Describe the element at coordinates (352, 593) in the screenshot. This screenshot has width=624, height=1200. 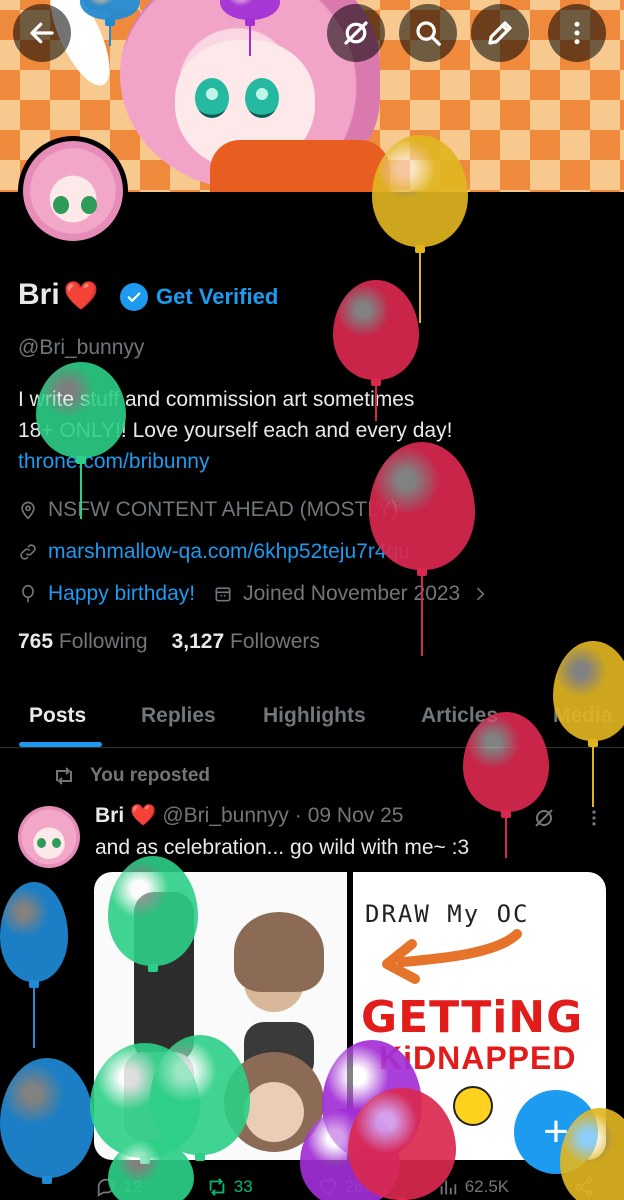
I see `joined-text: Joined November 2023` at that location.